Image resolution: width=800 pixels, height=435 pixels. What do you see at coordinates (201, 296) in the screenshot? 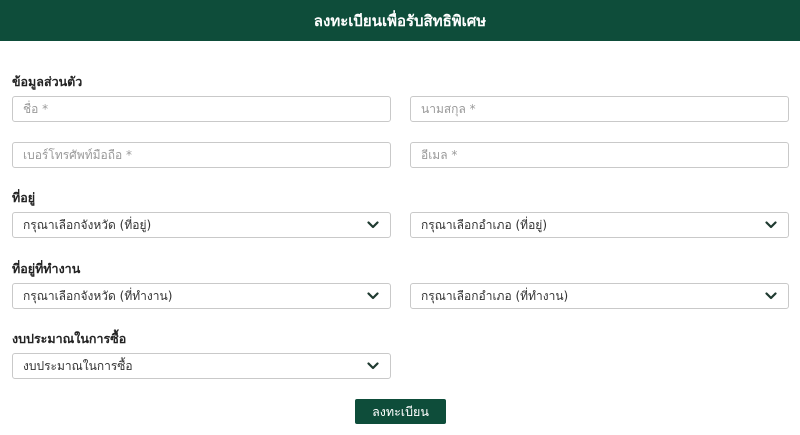
I see `work-province-select: กรุณาเลือกจังหวัด (ที่ทำงาน)` at bounding box center [201, 296].